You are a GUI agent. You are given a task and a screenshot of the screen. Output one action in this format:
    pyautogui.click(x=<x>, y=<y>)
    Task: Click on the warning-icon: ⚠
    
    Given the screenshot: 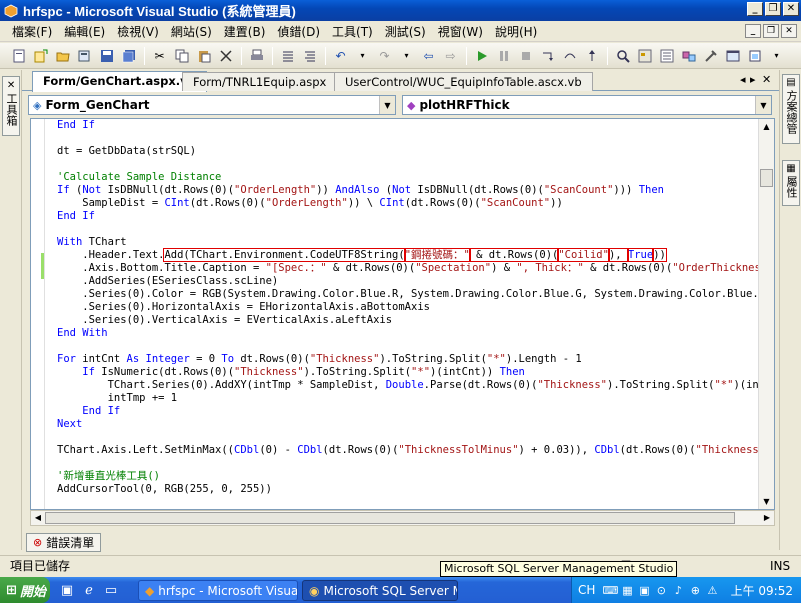 What is the action you would take?
    pyautogui.click(x=712, y=590)
    